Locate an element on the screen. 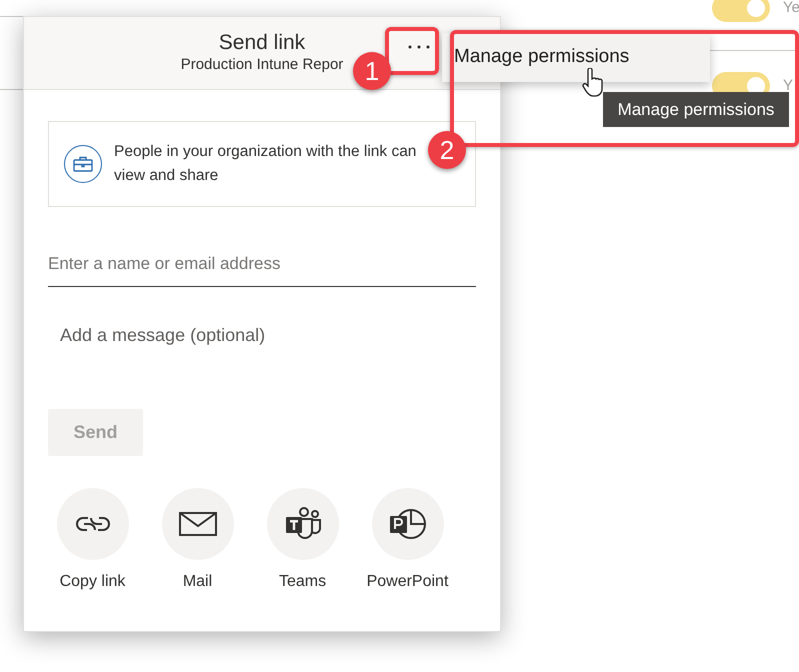  more-icon is located at coordinates (419, 47).